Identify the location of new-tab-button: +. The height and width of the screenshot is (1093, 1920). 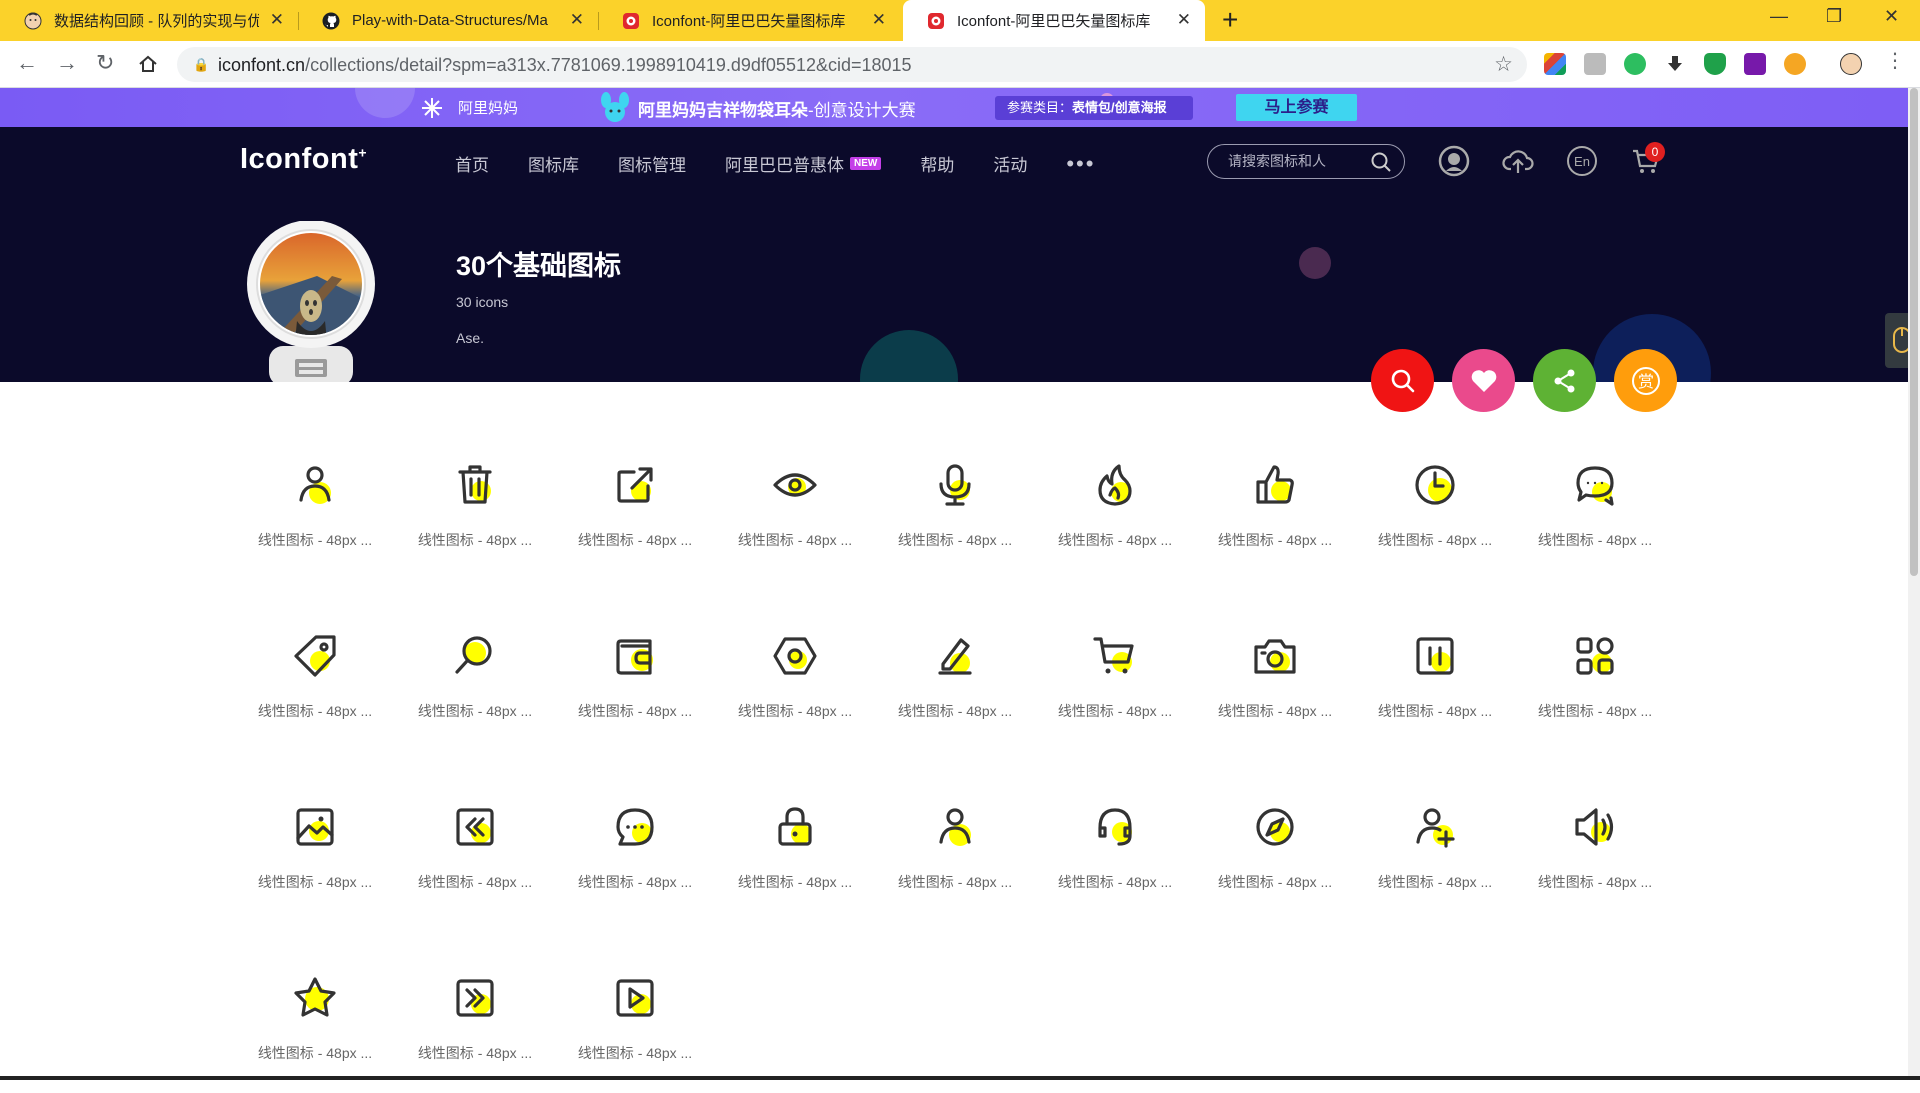
(1230, 20).